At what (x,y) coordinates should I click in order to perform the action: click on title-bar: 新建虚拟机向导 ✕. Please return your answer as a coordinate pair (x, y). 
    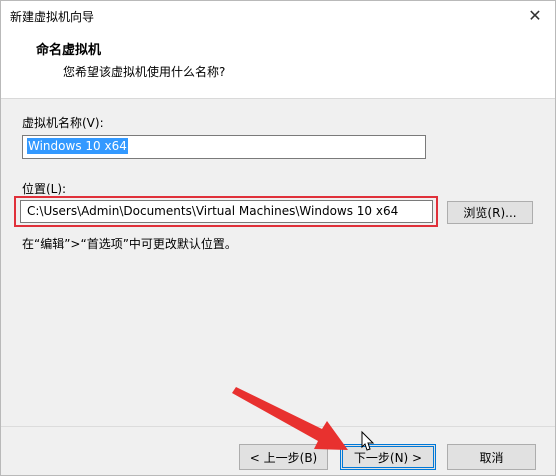
    Looking at the image, I should click on (278, 15).